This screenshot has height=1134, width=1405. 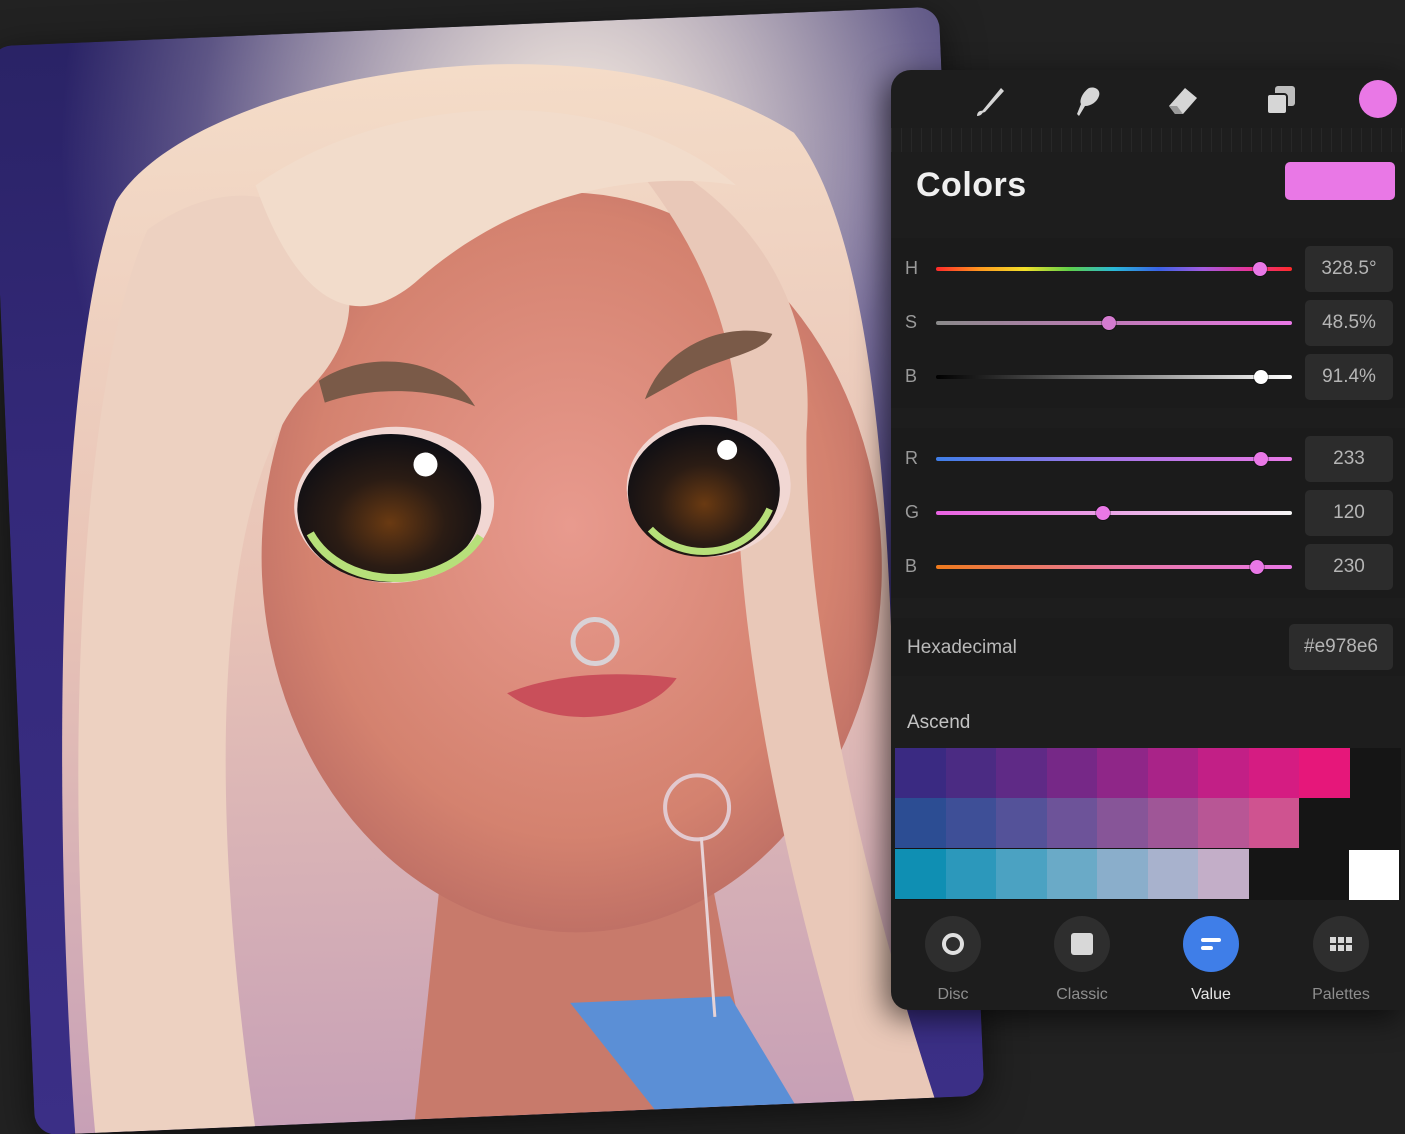 I want to click on active-color-button, so click(x=1378, y=99).